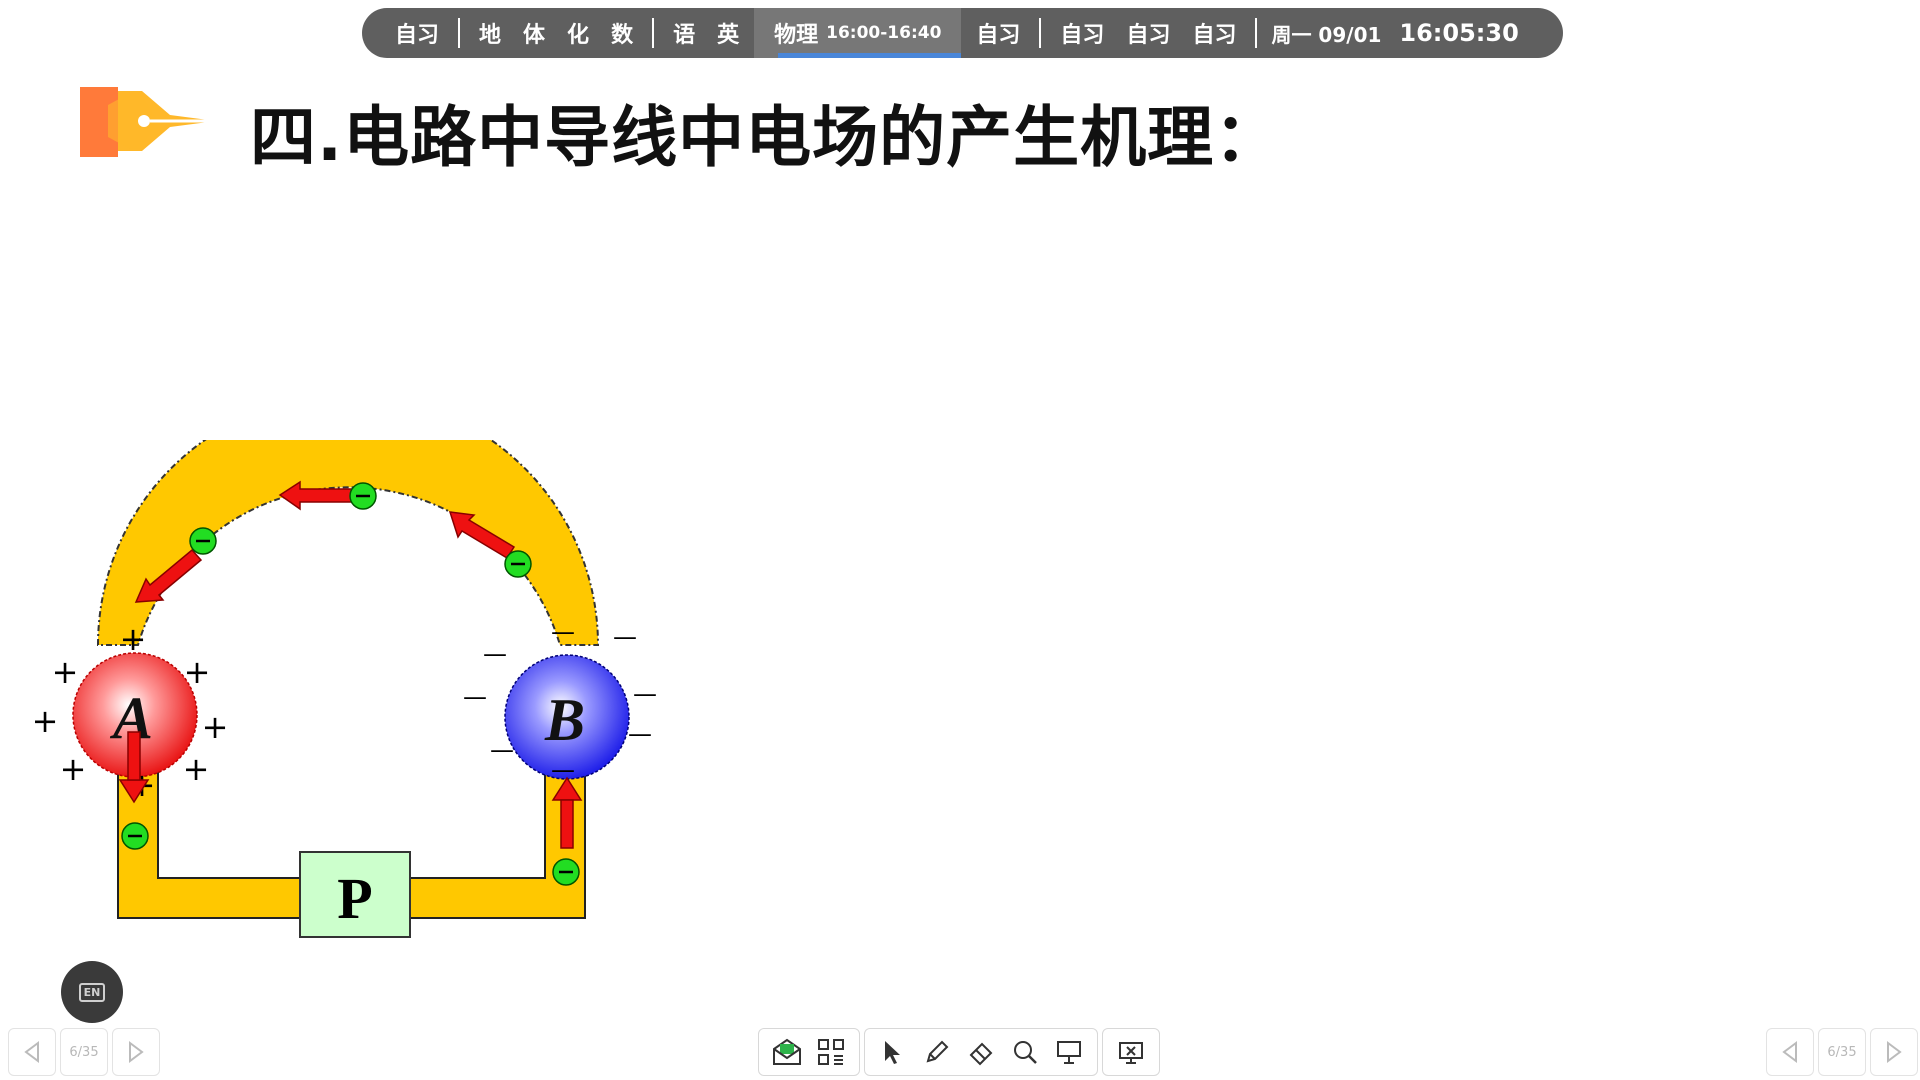 This screenshot has width=1920, height=1080. I want to click on schedule-clock: 16:05:30, so click(1459, 33).